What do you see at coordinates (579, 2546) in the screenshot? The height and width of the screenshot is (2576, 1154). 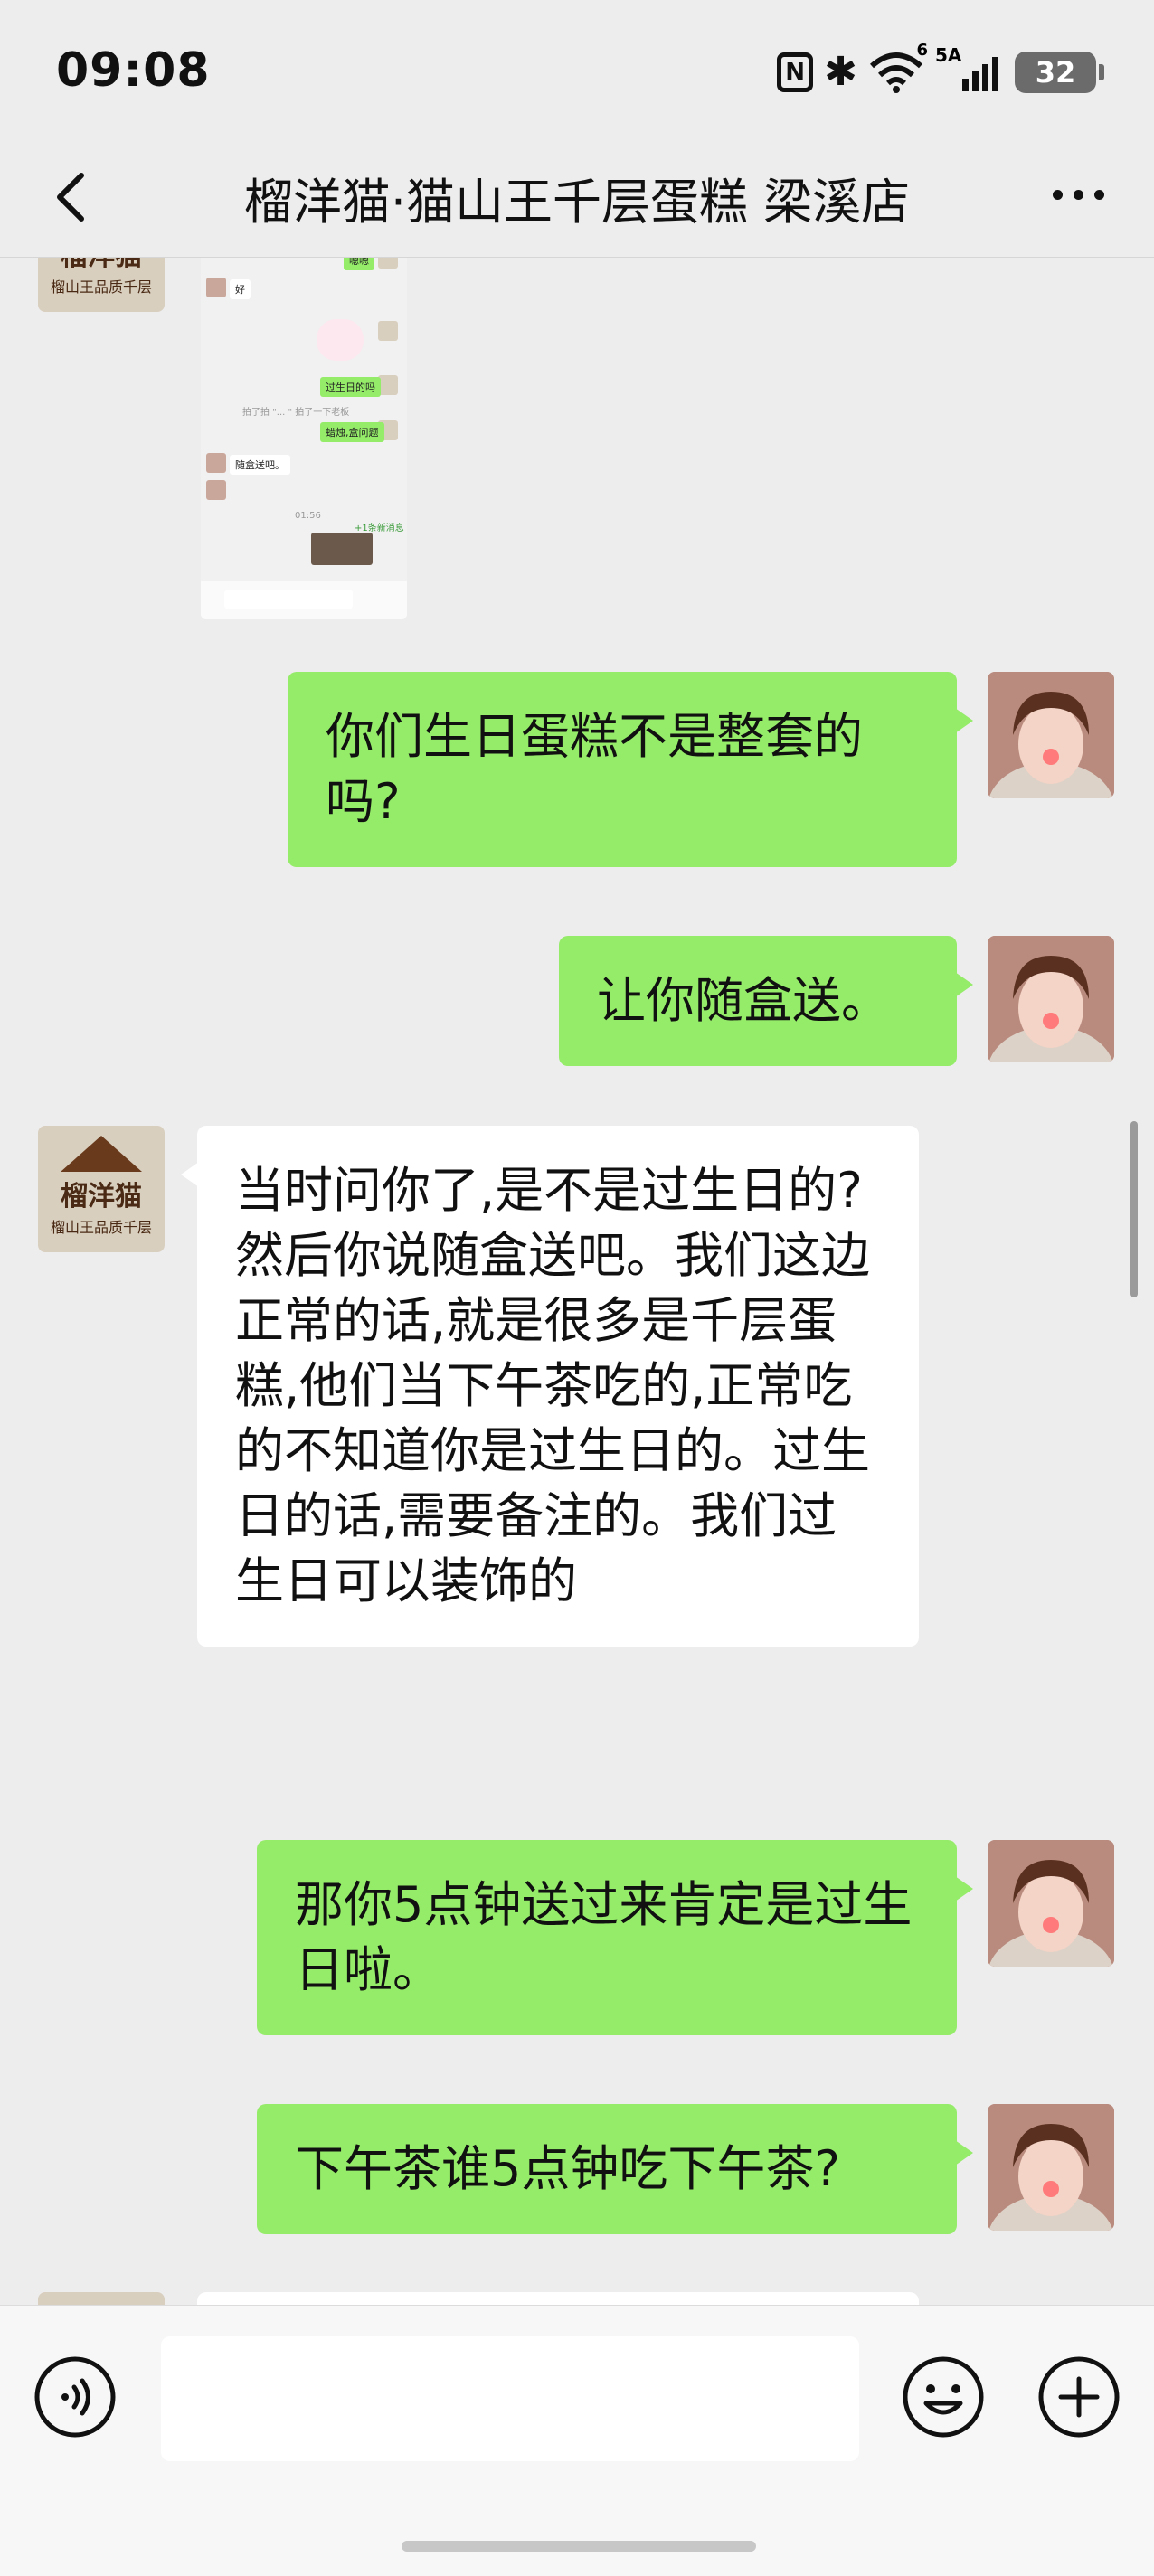 I see `home-indicator` at bounding box center [579, 2546].